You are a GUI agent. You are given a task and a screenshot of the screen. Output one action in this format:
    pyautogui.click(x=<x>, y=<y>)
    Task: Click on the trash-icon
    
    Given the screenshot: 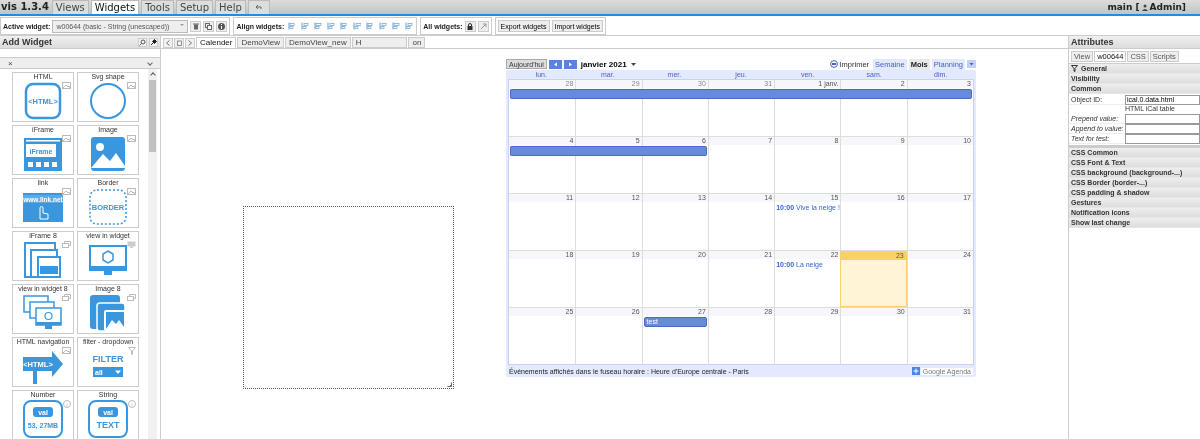 What is the action you would take?
    pyautogui.click(x=179, y=43)
    